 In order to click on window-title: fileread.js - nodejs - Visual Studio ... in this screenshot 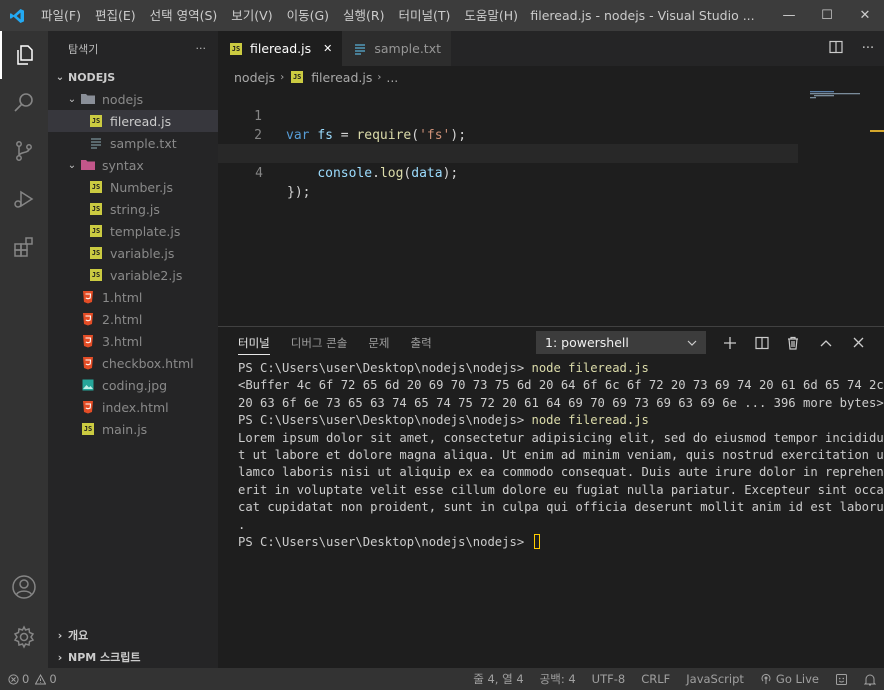, I will do `click(642, 15)`.